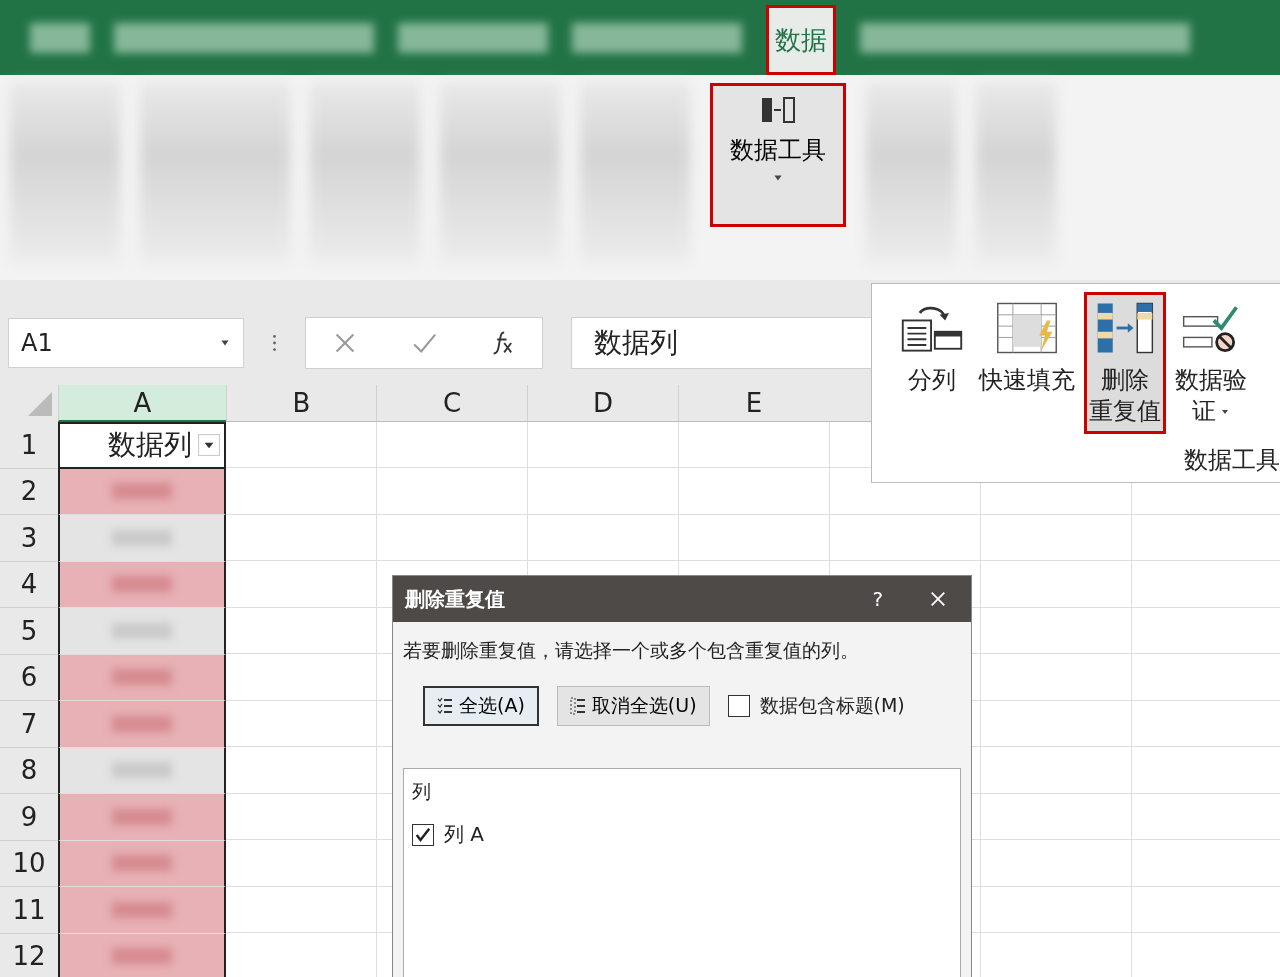 This screenshot has height=977, width=1280. I want to click on remove-duplicates-button: 删除 重复值, so click(1125, 363).